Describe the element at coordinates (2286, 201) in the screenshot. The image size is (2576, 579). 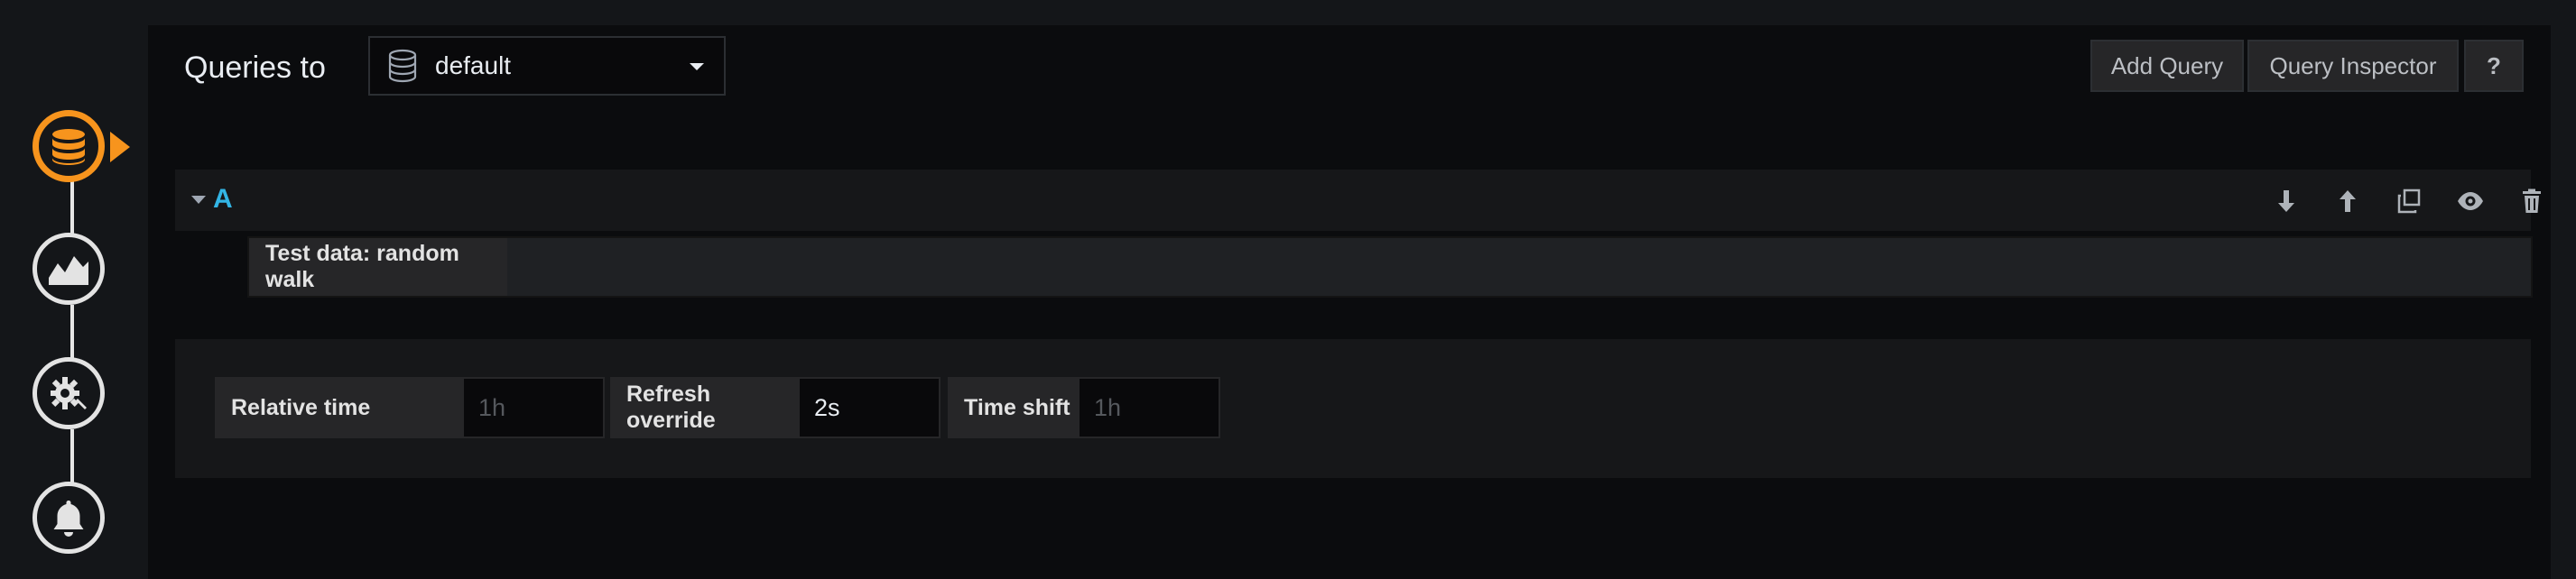
I see `arrow-down-icon` at that location.